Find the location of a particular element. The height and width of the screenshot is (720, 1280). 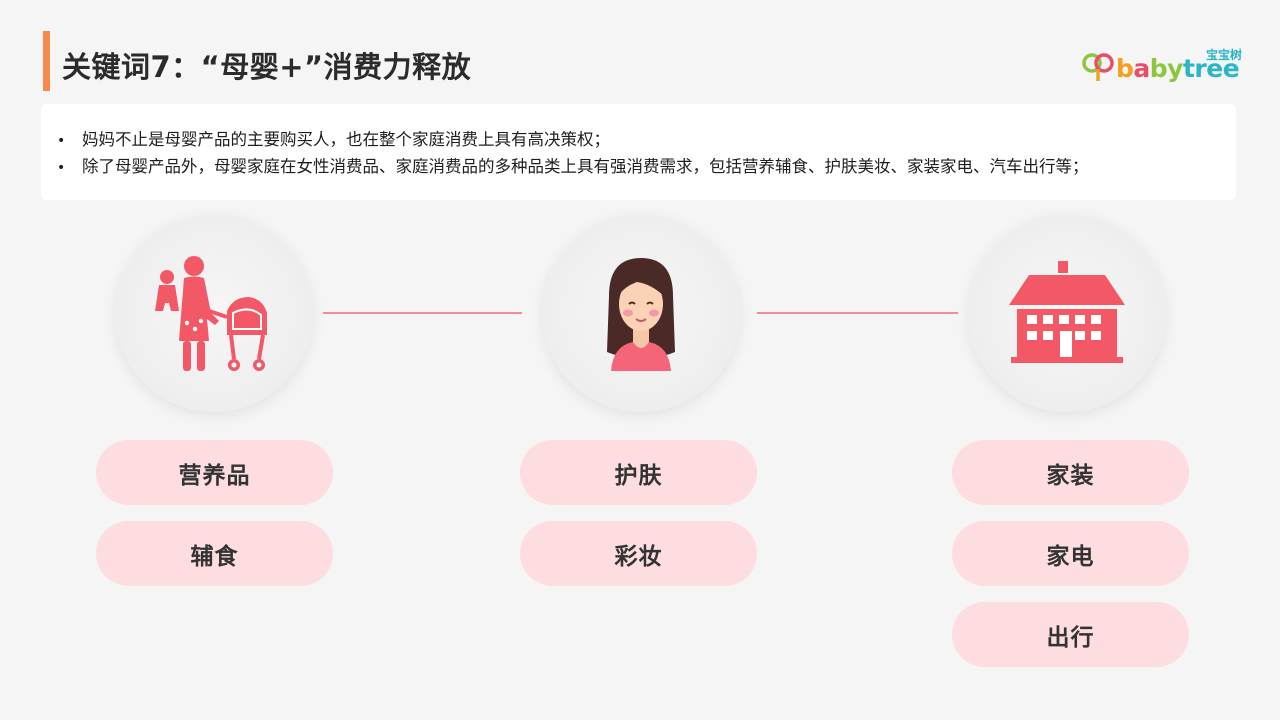

pill-baby-food: 辅食 is located at coordinates (214, 553).